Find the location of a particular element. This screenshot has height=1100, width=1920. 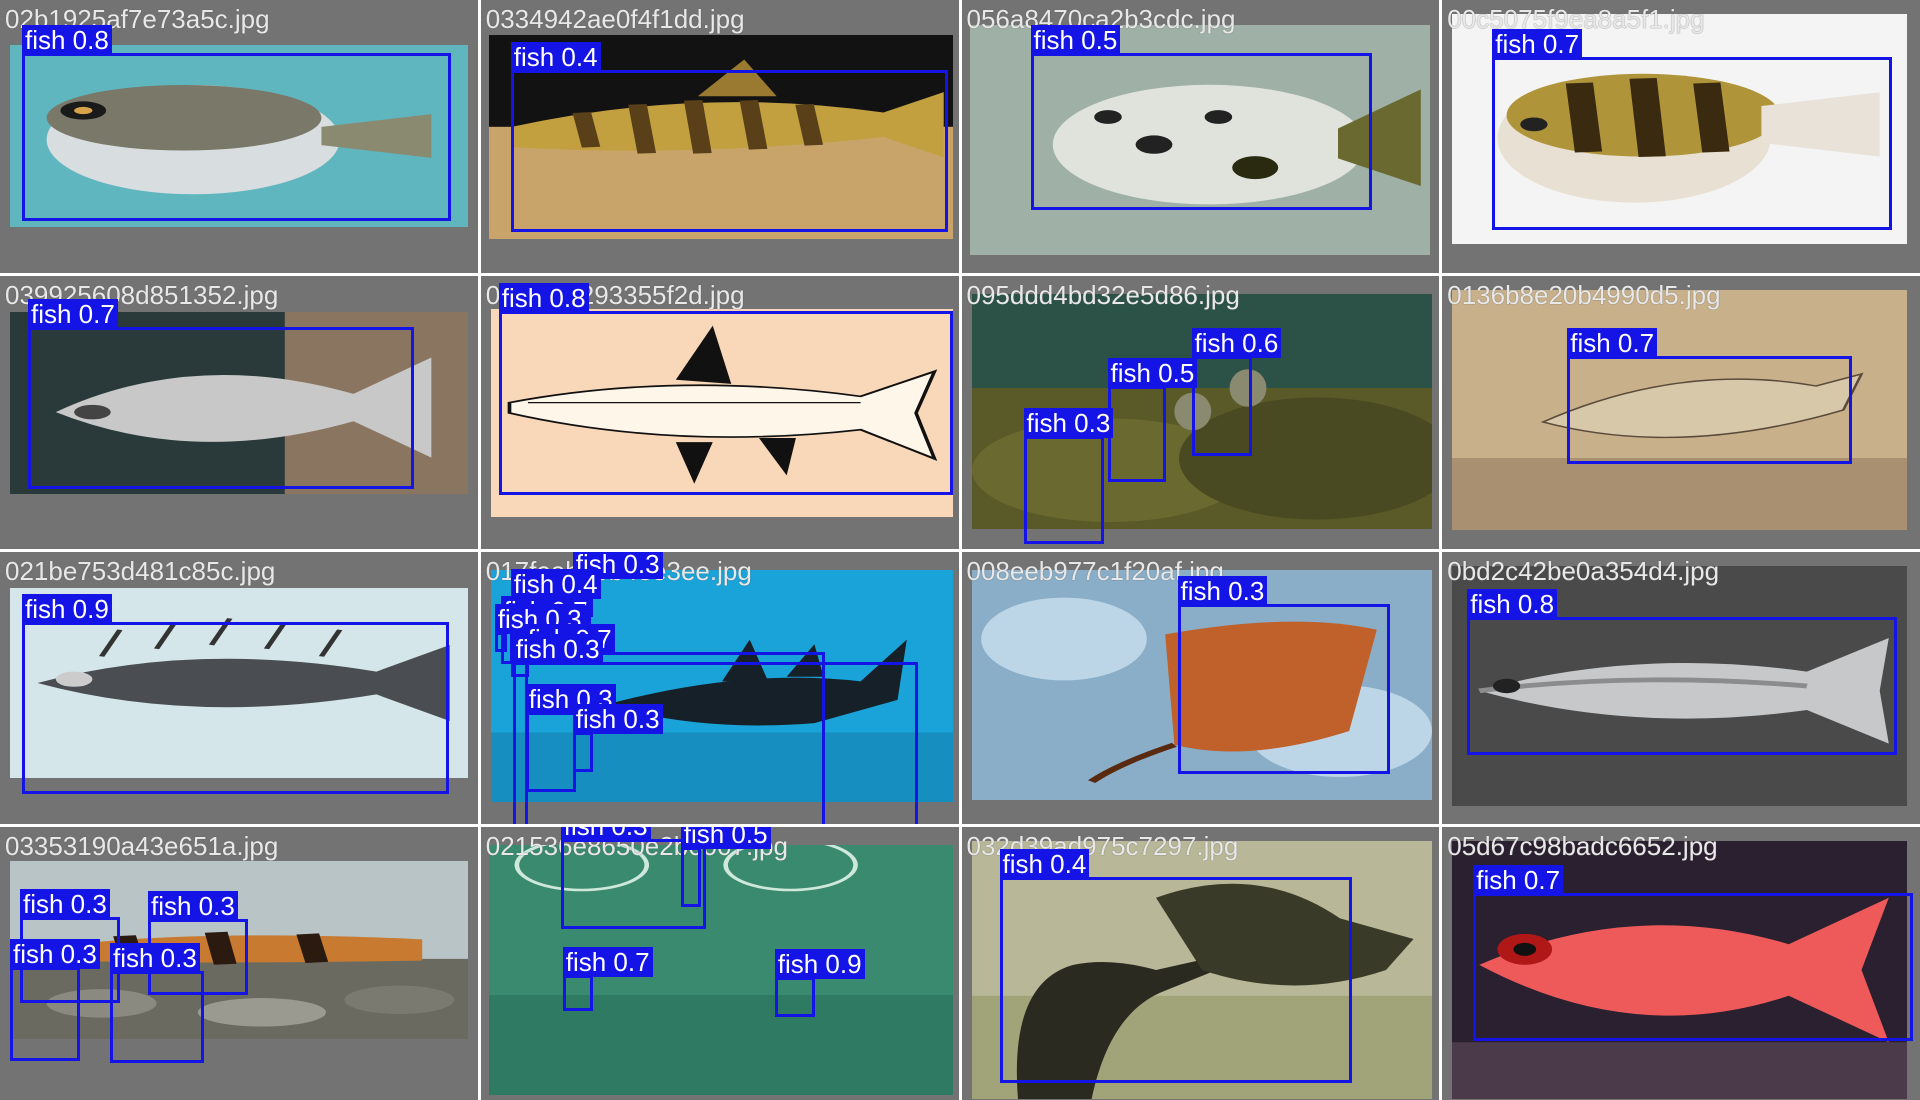

tile-filename: 095ddd4bd32e5d86.jpg is located at coordinates (1103, 294).